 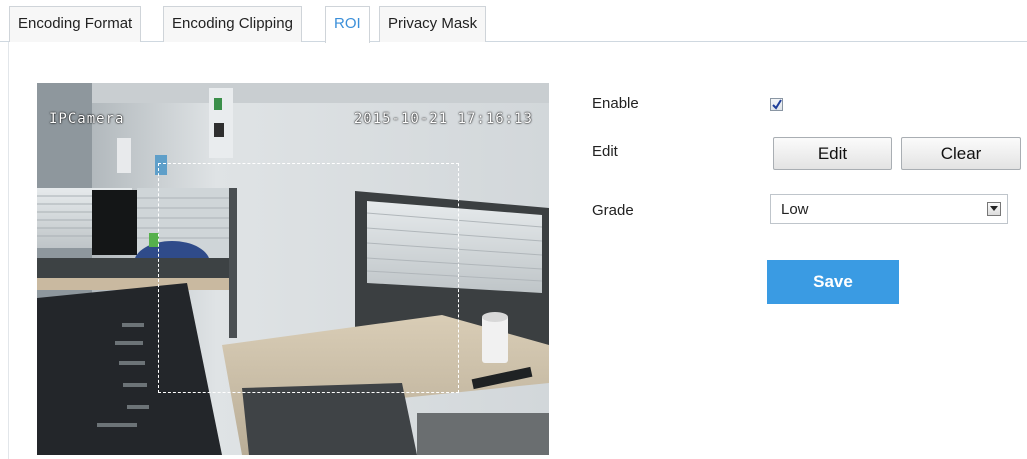 I want to click on grade-select: Low, so click(x=889, y=209).